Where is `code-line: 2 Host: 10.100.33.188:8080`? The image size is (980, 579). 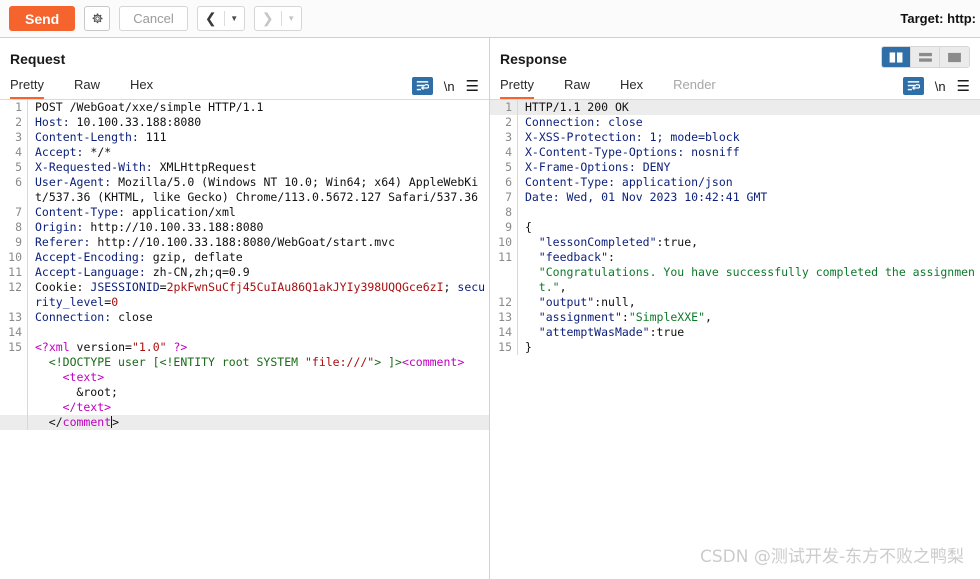
code-line: 2 Host: 10.100.33.188:8080 is located at coordinates (244, 122).